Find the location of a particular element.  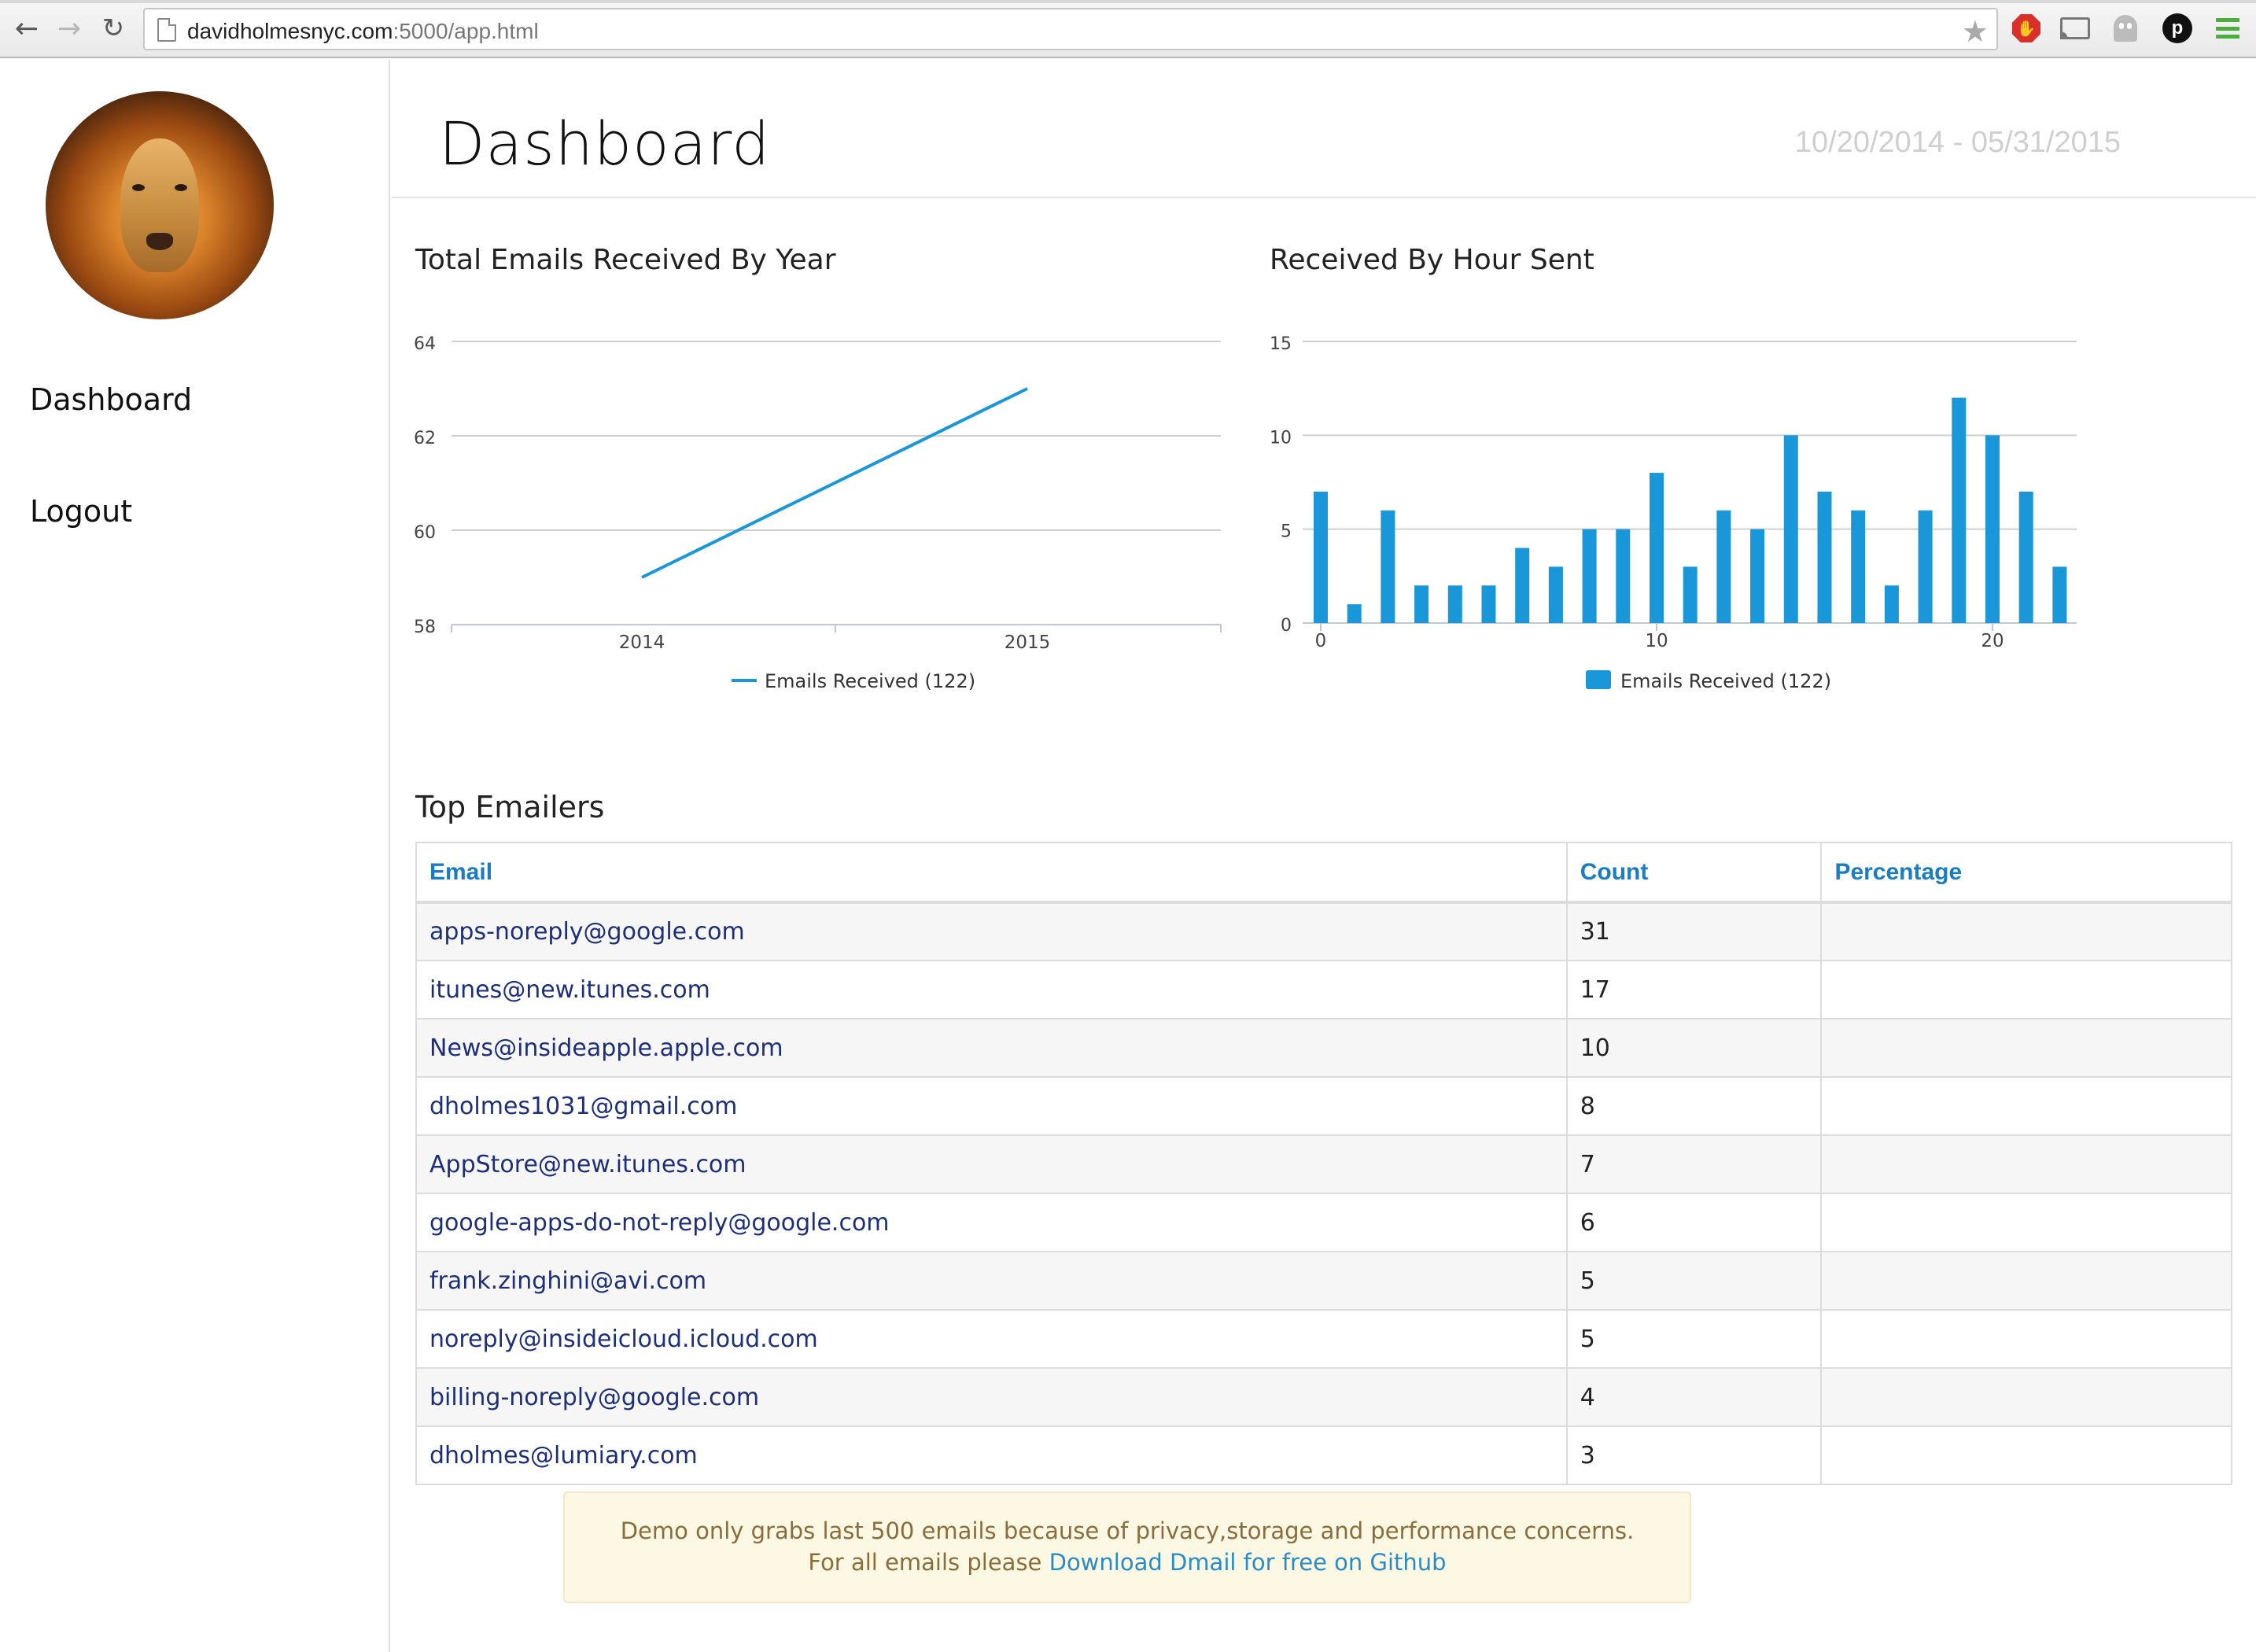

notice-prefix: For all emails please is located at coordinates (928, 1562).